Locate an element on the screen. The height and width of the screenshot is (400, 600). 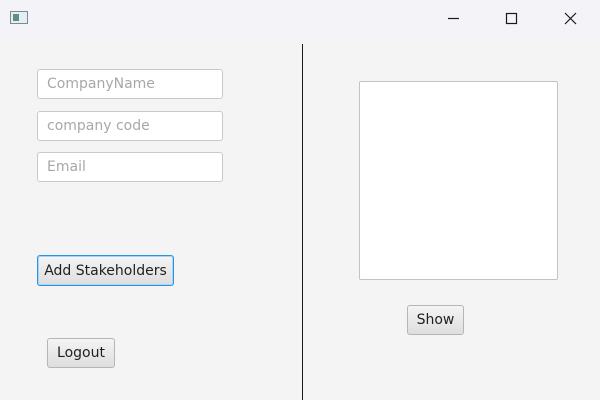
company-code-field is located at coordinates (130, 126).